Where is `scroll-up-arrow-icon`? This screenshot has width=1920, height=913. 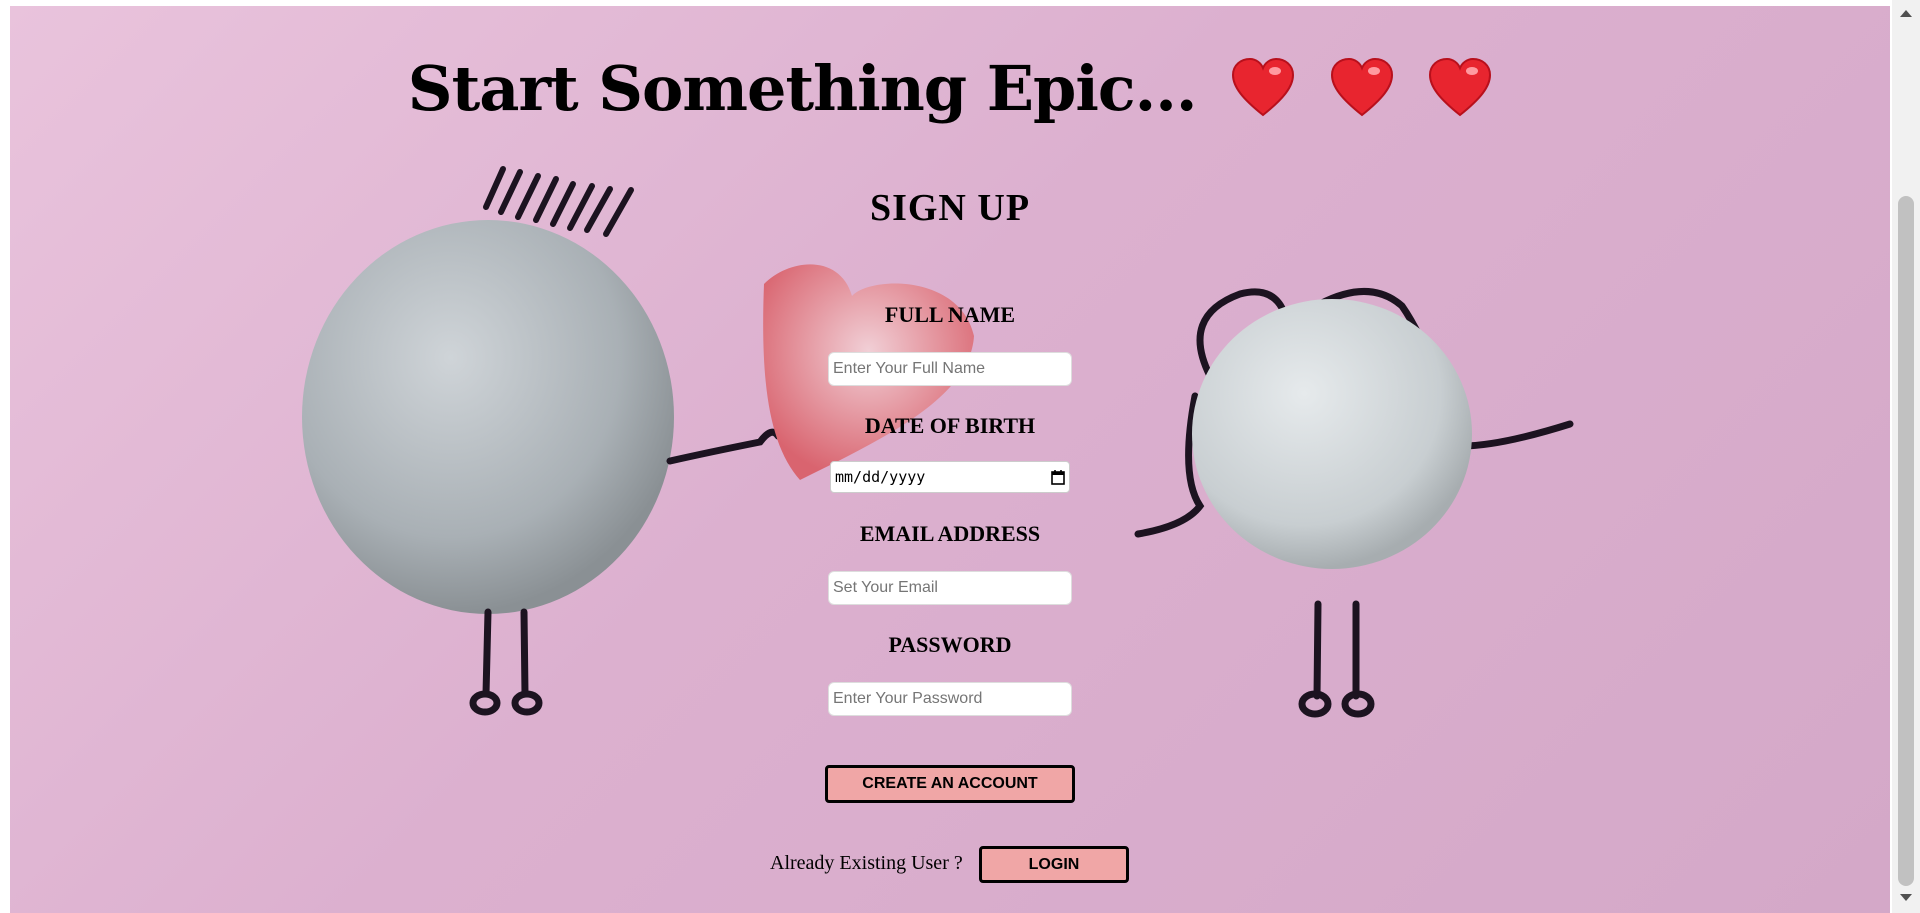
scroll-up-arrow-icon is located at coordinates (1906, 13).